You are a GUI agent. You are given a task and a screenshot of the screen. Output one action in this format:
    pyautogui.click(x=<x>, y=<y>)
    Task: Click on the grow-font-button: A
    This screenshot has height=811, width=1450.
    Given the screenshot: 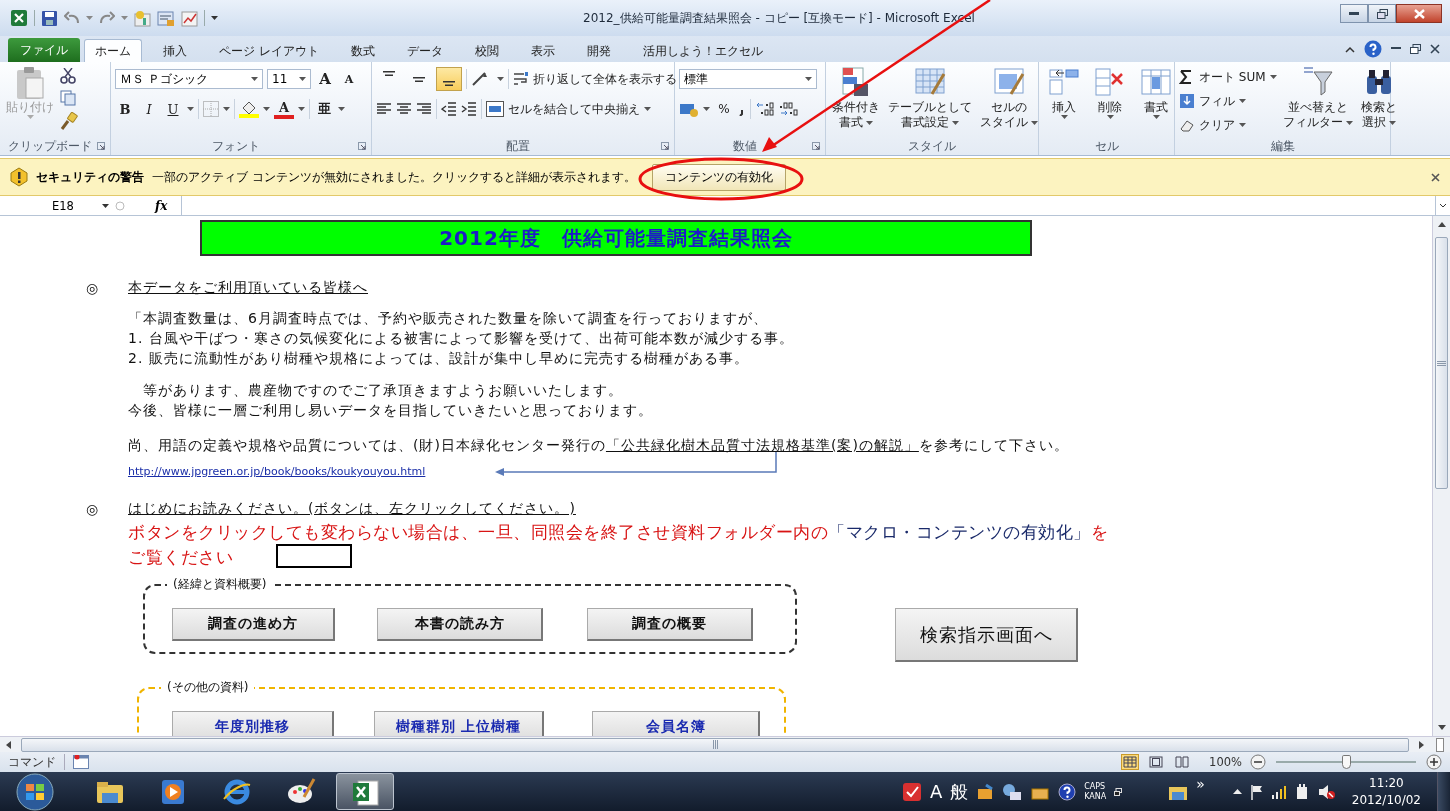 What is the action you would take?
    pyautogui.click(x=325, y=79)
    